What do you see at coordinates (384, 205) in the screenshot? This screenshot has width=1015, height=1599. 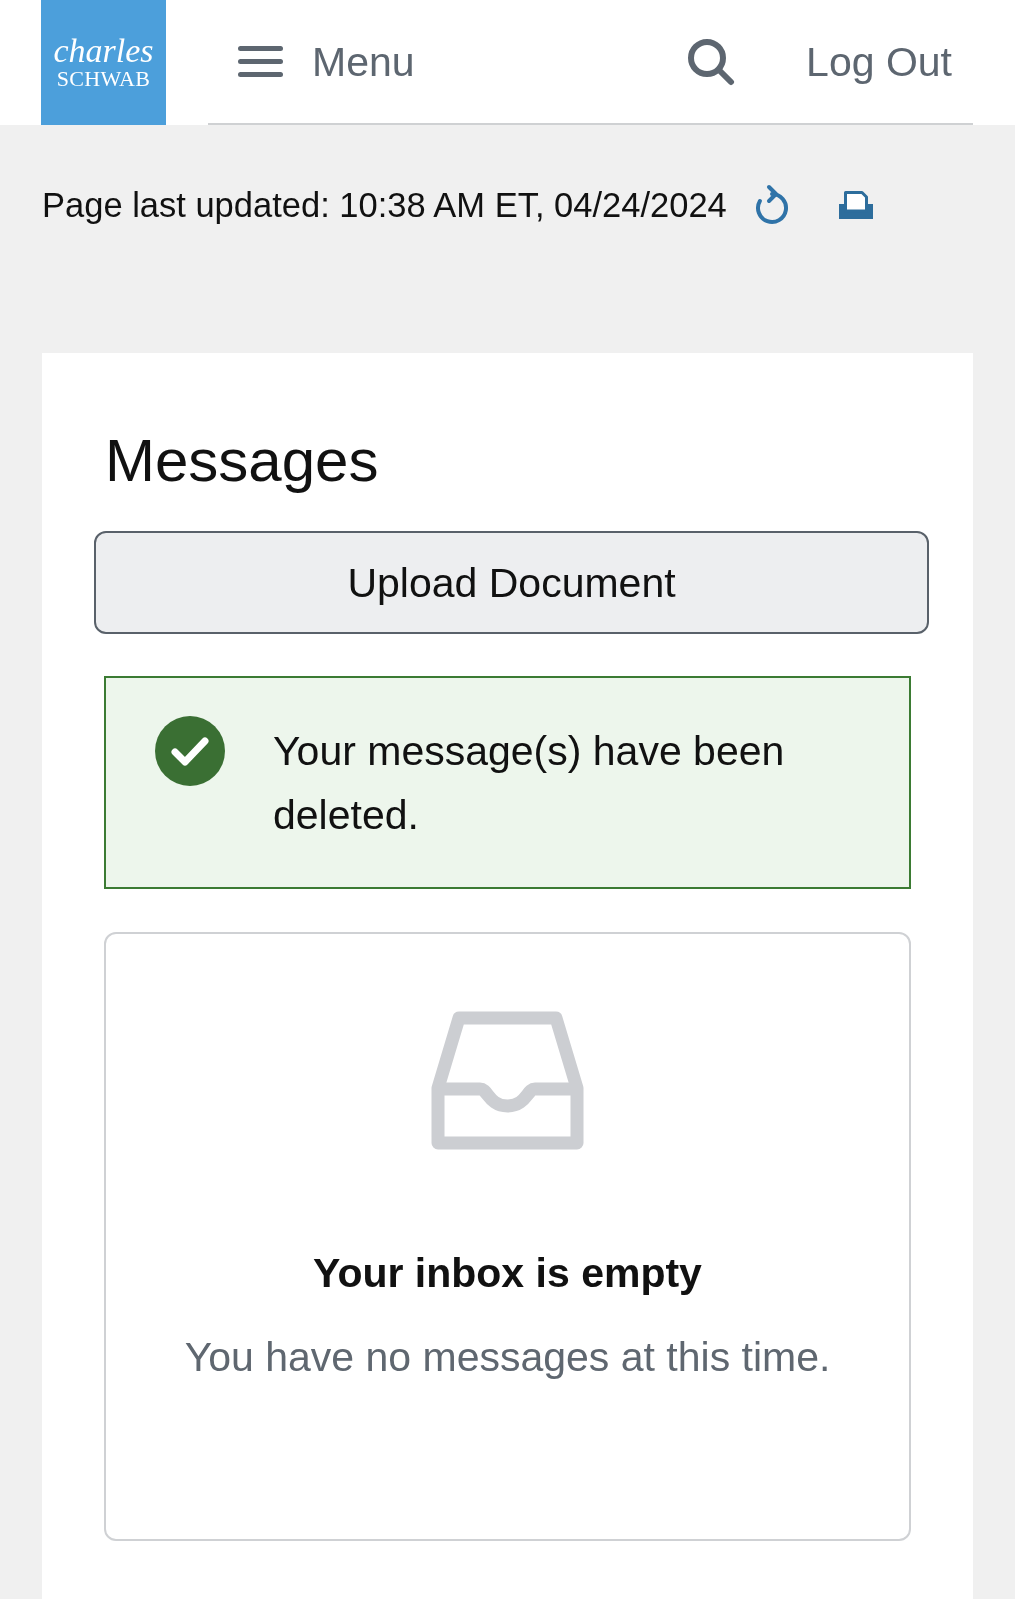 I see `last-updated-text: Page last updated: 10:38 AM ET, 04/24/2024` at bounding box center [384, 205].